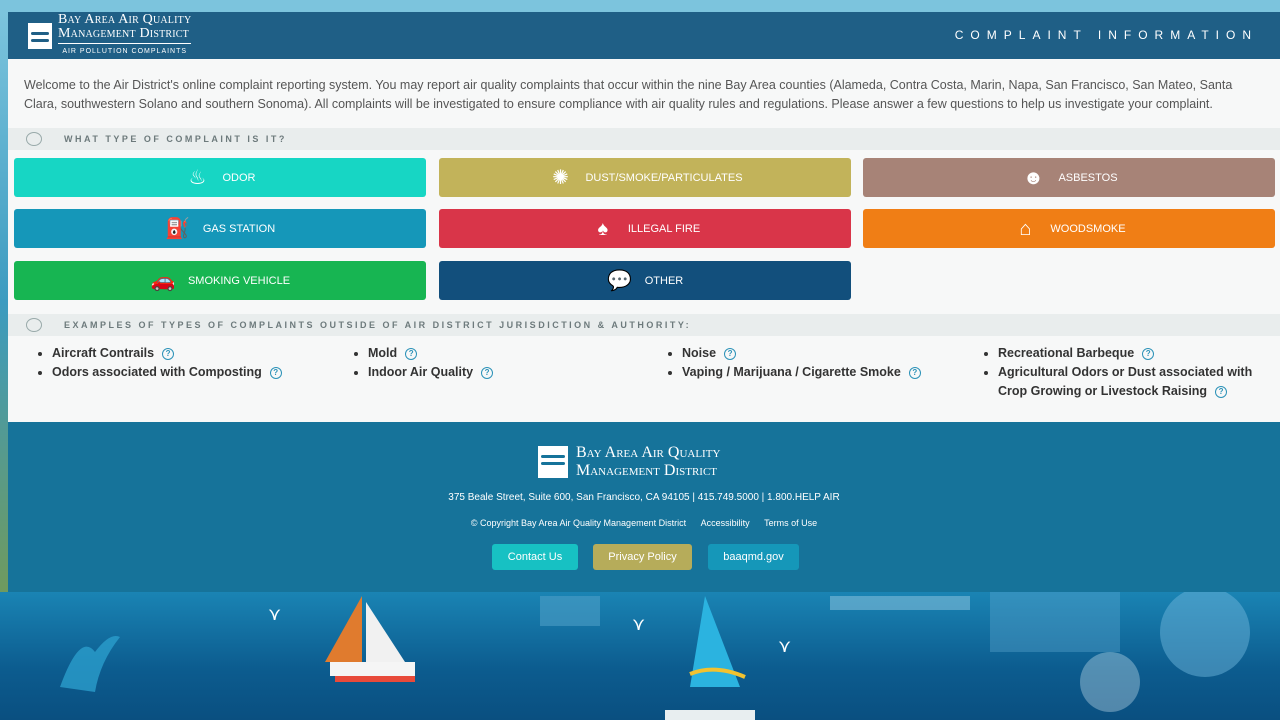 This screenshot has width=1280, height=720. What do you see at coordinates (1033, 177) in the screenshot?
I see `asbestos-icon: ☻` at bounding box center [1033, 177].